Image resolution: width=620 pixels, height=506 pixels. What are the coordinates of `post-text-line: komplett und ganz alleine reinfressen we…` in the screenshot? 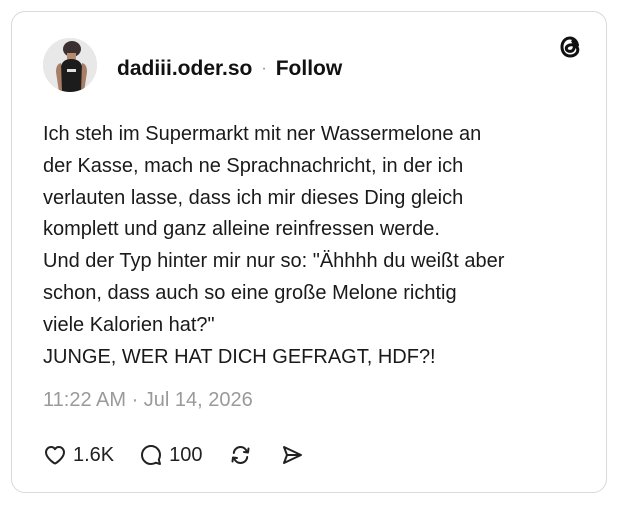 It's located at (241, 229).